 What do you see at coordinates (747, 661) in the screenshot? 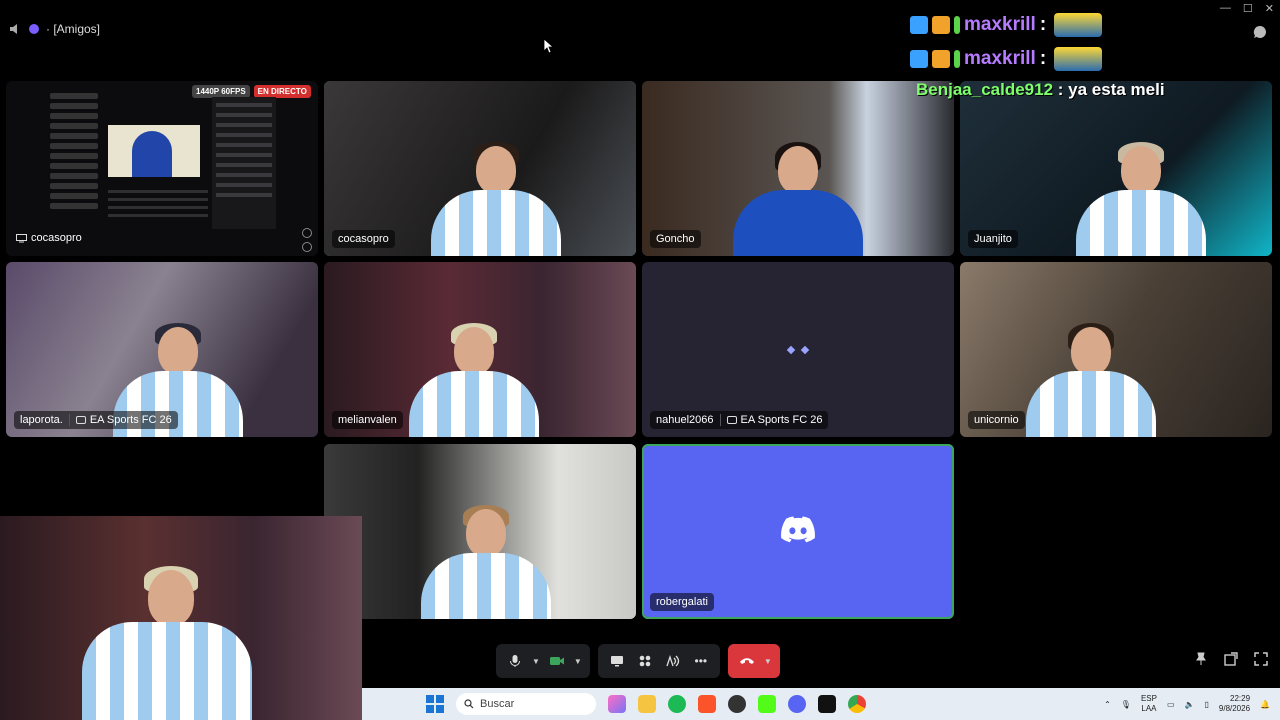
I see `hangup-icon` at bounding box center [747, 661].